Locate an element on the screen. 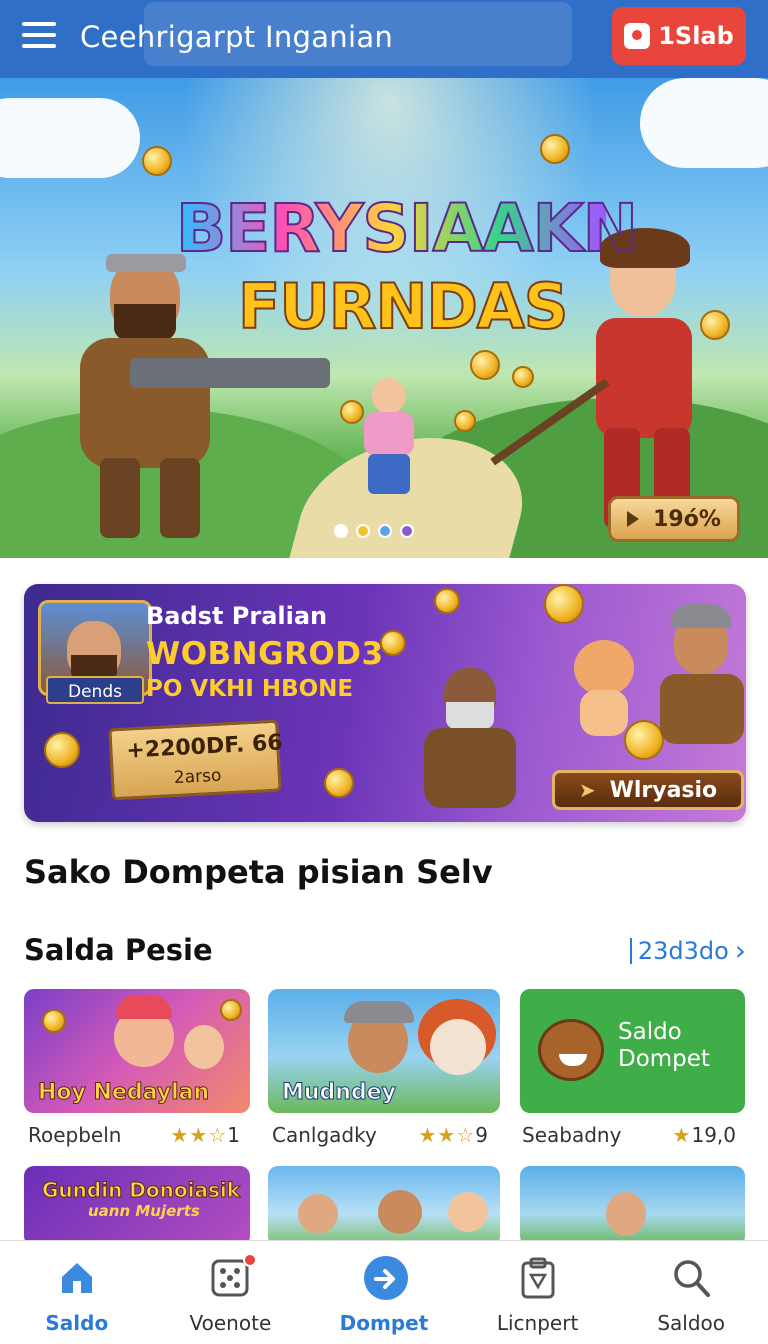  hero-badge-label: 19ó% is located at coordinates (687, 519).